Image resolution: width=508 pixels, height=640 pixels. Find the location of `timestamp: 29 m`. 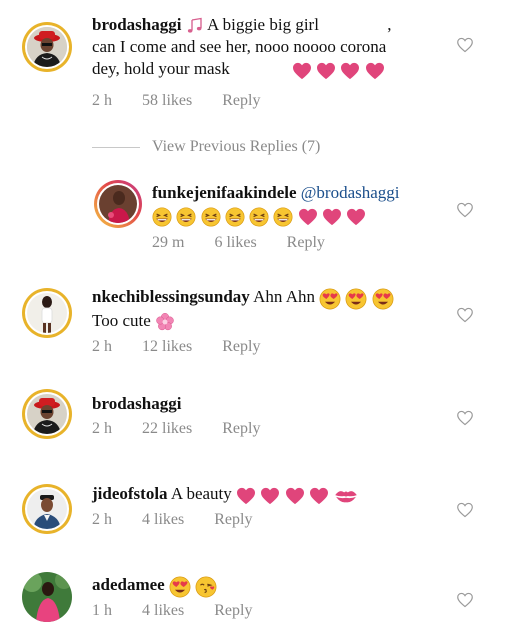

timestamp: 29 m is located at coordinates (168, 242).